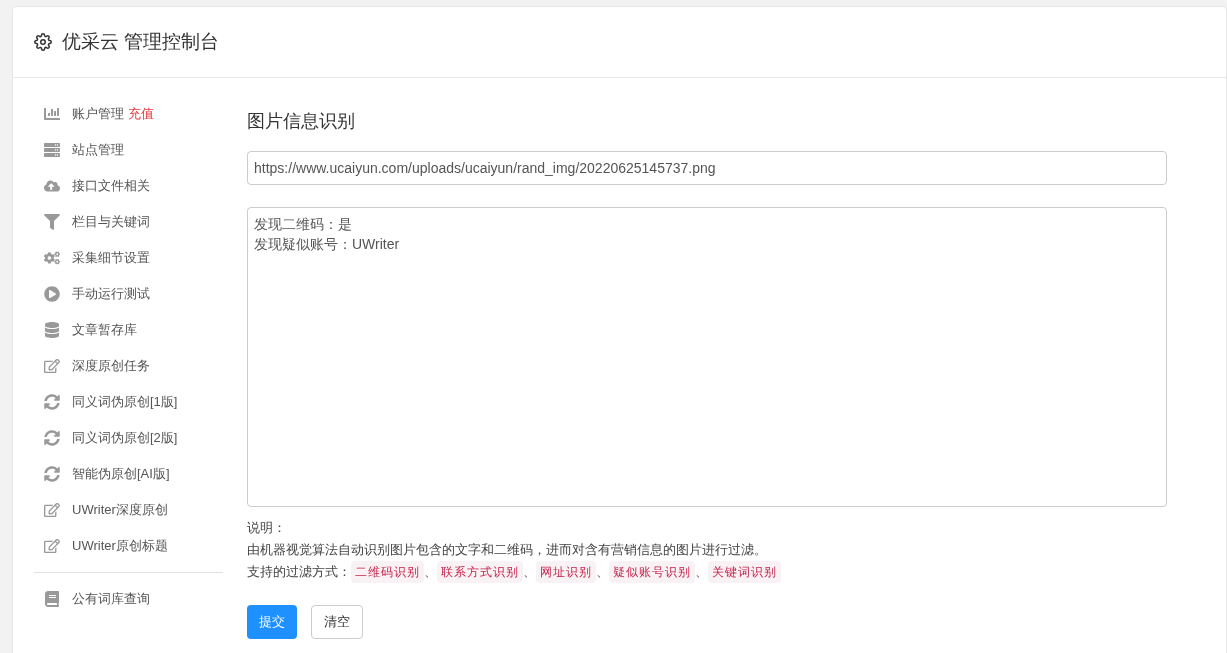 Image resolution: width=1227 pixels, height=653 pixels. I want to click on notes-title: 说明：, so click(266, 528).